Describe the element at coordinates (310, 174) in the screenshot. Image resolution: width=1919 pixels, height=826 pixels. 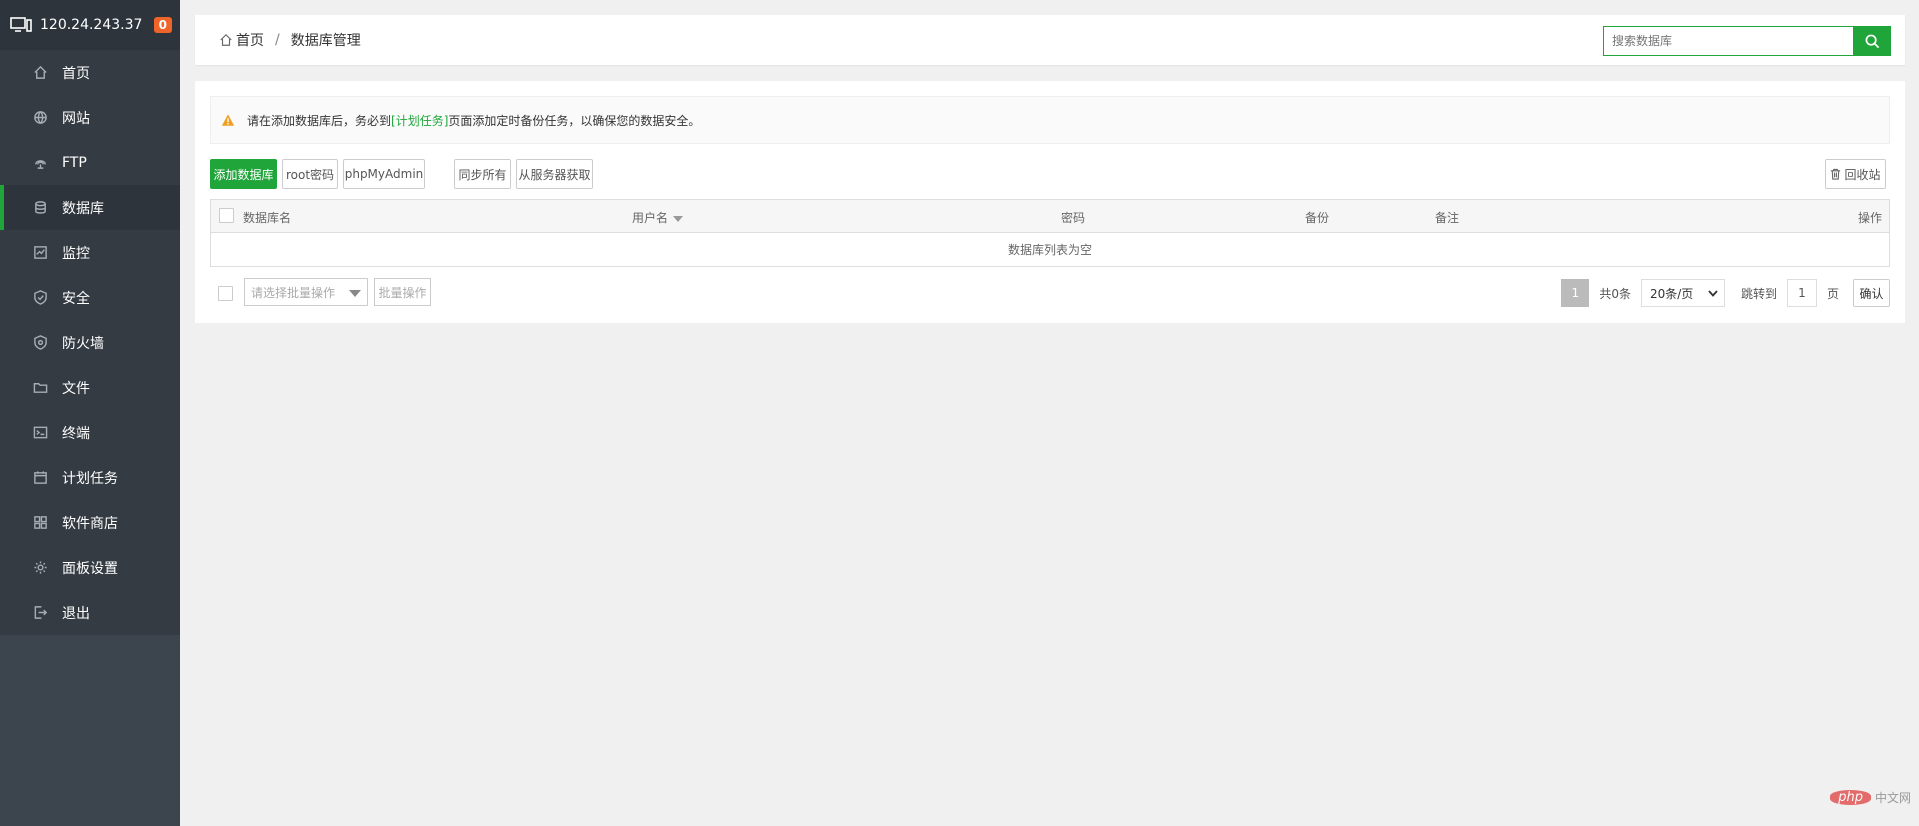
I see `root-password-button: root密码` at that location.